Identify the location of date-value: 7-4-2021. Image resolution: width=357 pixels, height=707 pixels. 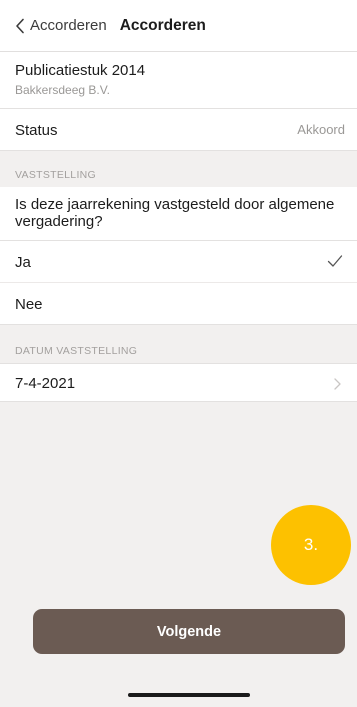
(45, 383).